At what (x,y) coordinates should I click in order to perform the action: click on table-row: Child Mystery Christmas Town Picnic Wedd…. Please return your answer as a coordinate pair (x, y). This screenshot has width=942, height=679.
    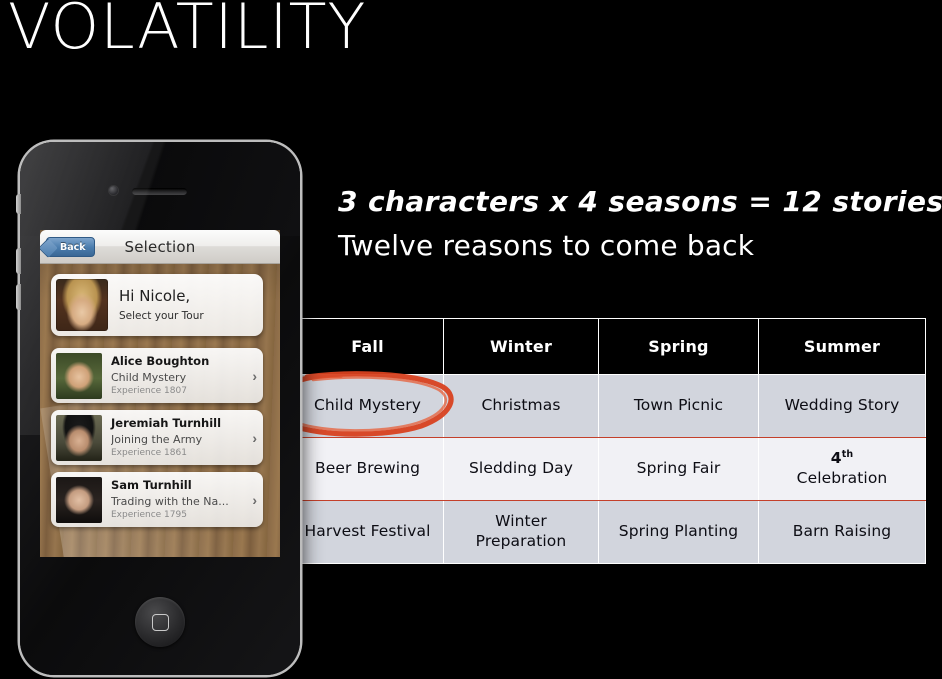
    Looking at the image, I should click on (608, 406).